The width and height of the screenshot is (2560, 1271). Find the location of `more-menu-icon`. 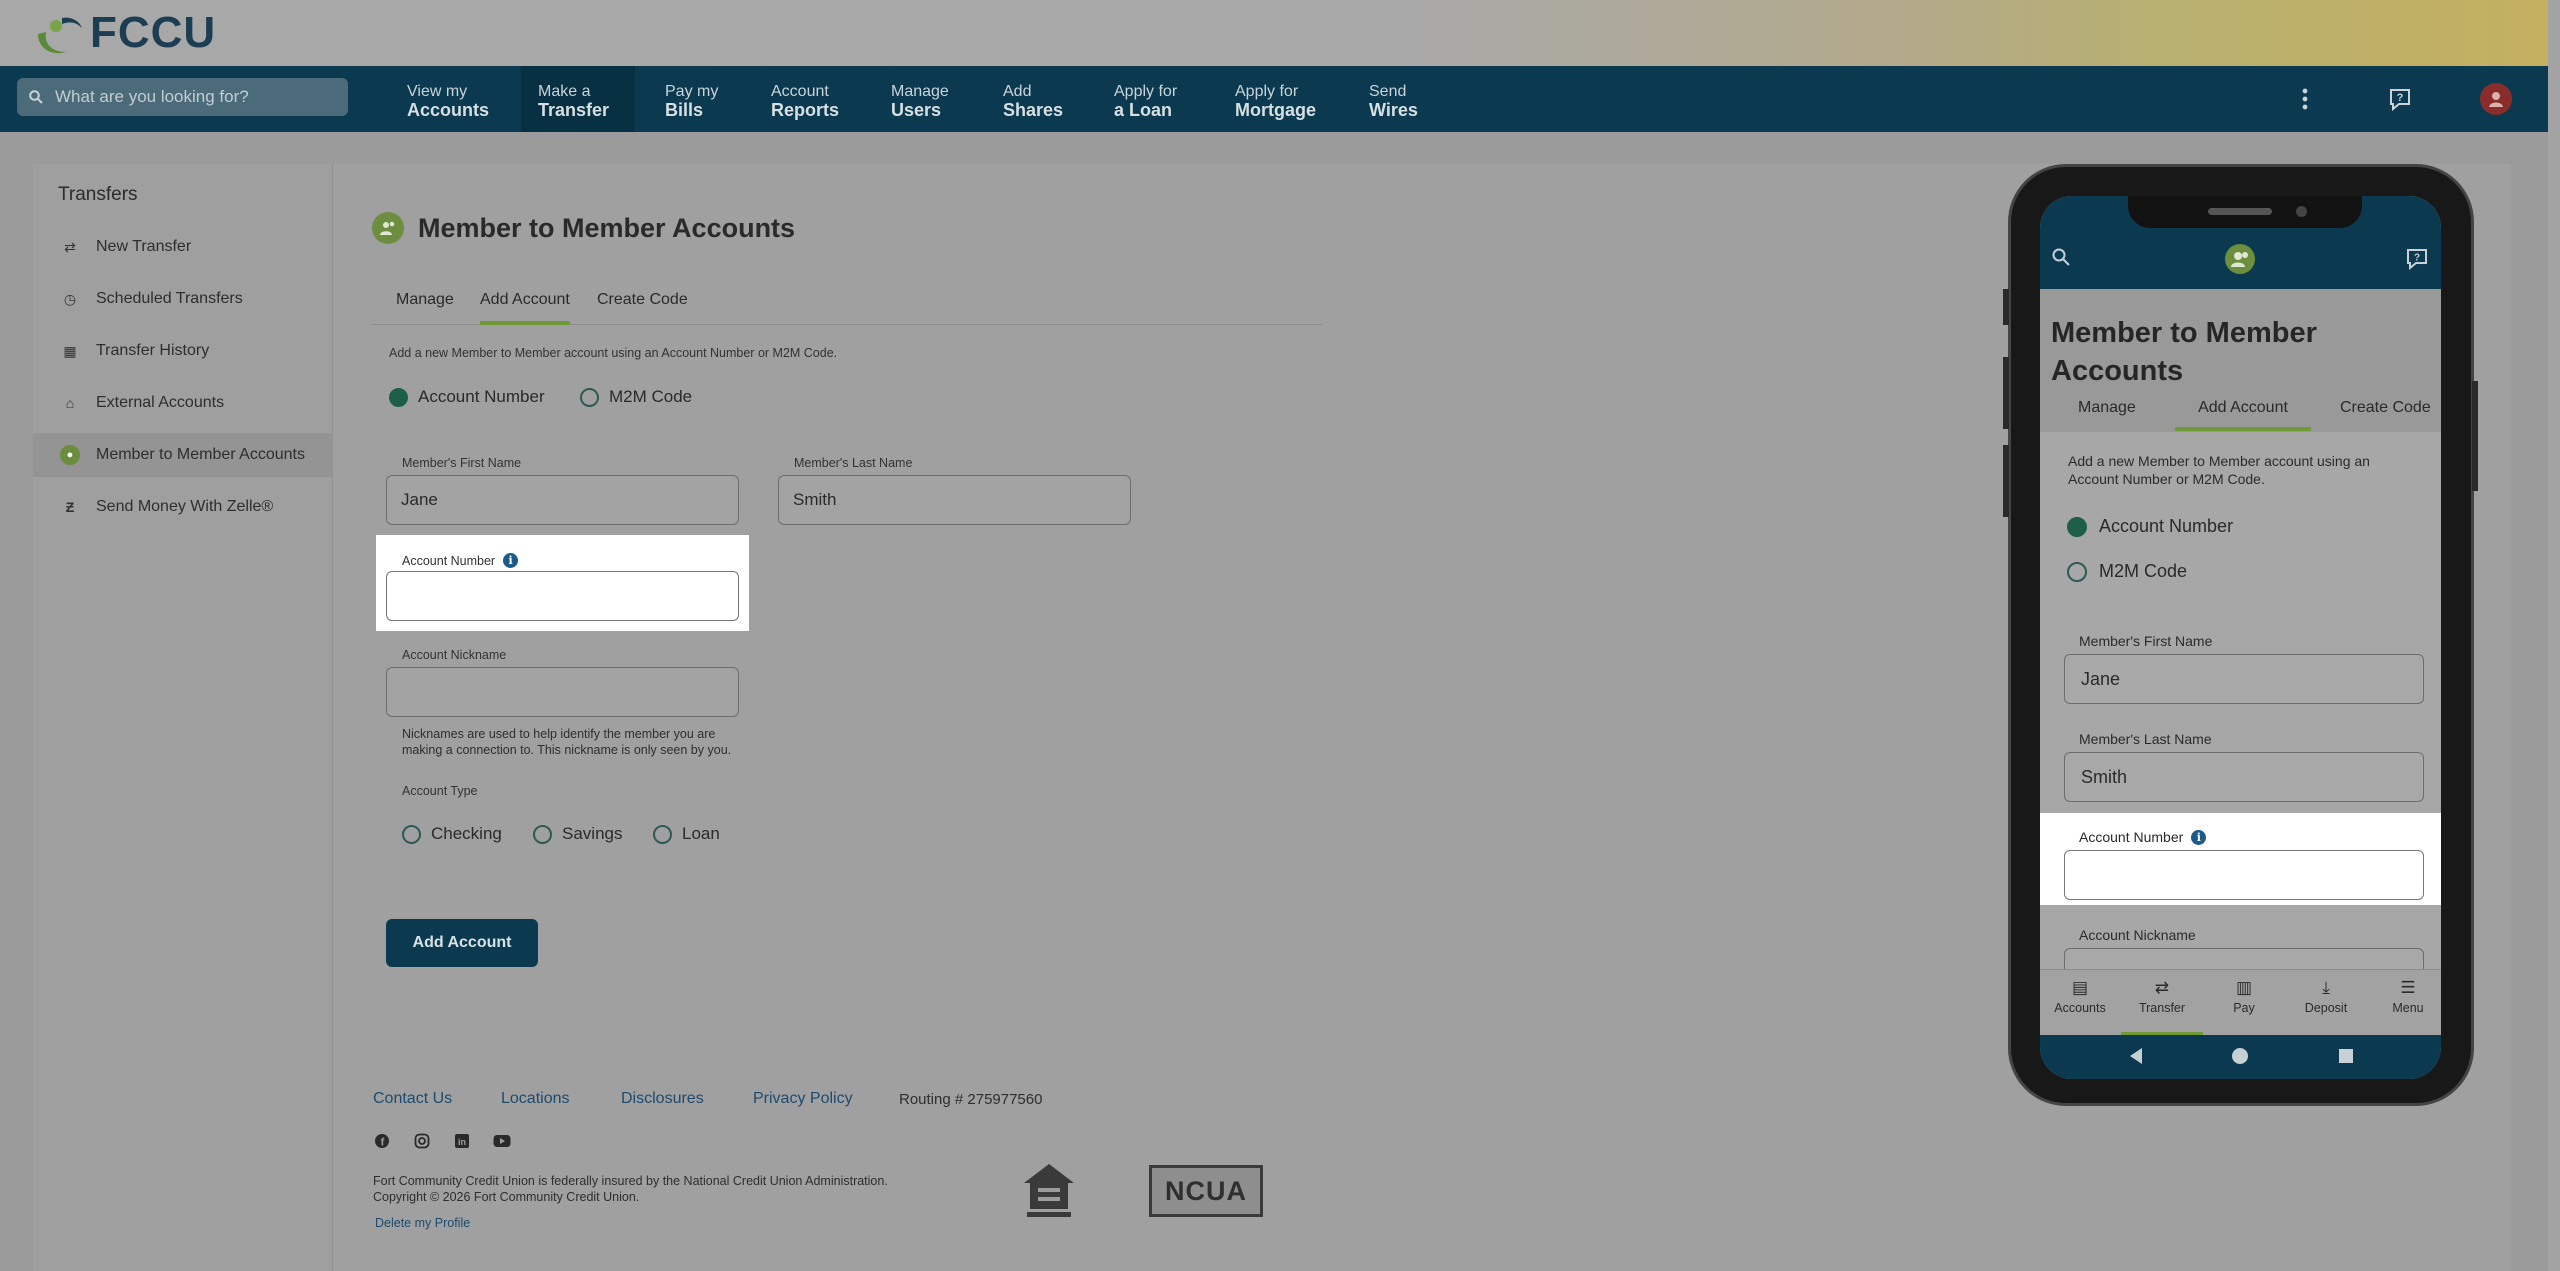

more-menu-icon is located at coordinates (2305, 99).